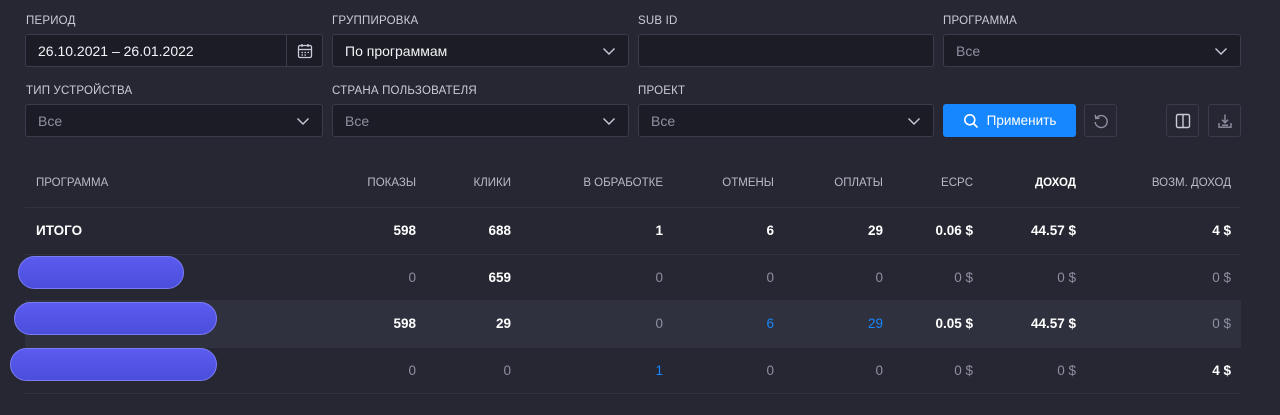 The height and width of the screenshot is (415, 1280). I want to click on program-value: Все, so click(968, 50).